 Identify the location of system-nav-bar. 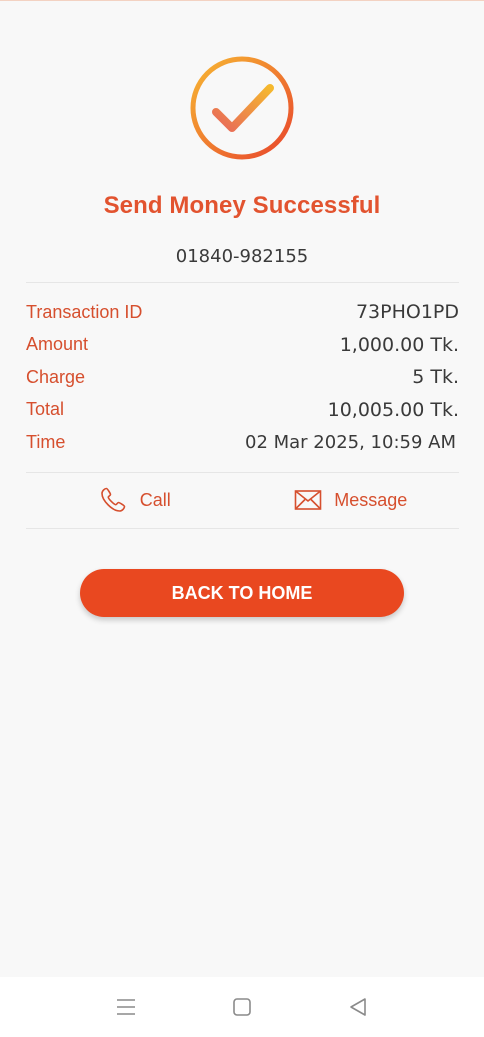
(242, 1007).